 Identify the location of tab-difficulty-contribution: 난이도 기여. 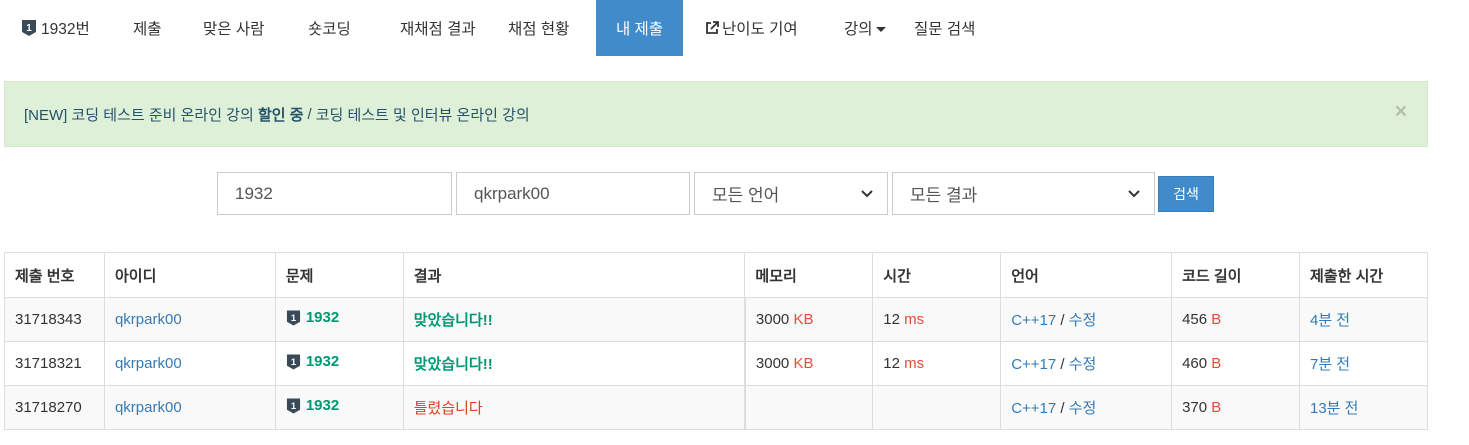
(753, 28).